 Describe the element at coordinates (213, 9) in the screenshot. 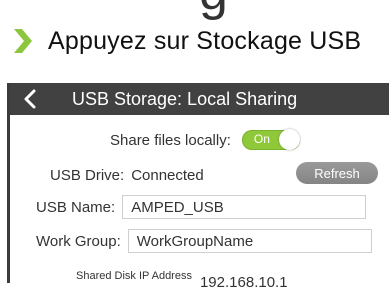

I see `heading-fragment: g` at that location.